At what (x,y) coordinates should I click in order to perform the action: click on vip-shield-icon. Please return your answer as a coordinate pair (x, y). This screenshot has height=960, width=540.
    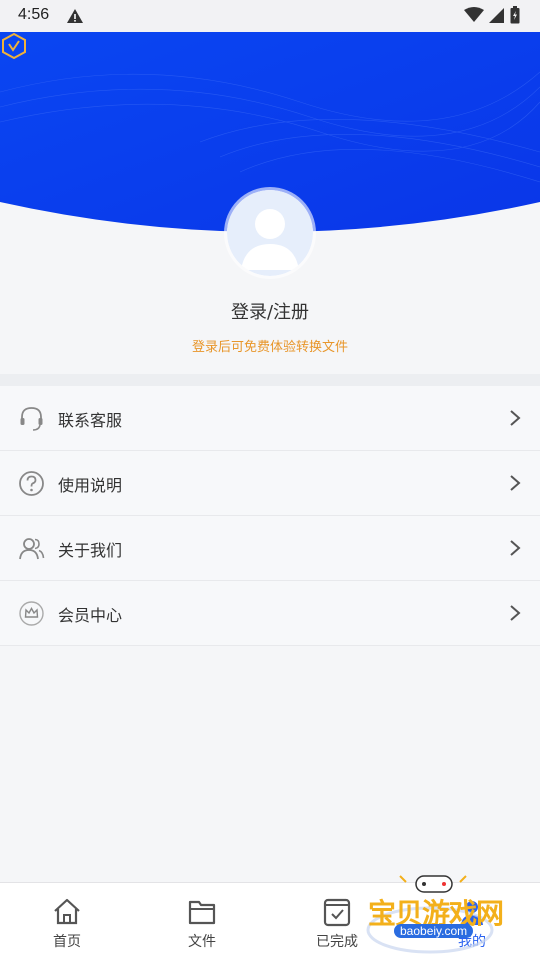
    Looking at the image, I should click on (14, 46).